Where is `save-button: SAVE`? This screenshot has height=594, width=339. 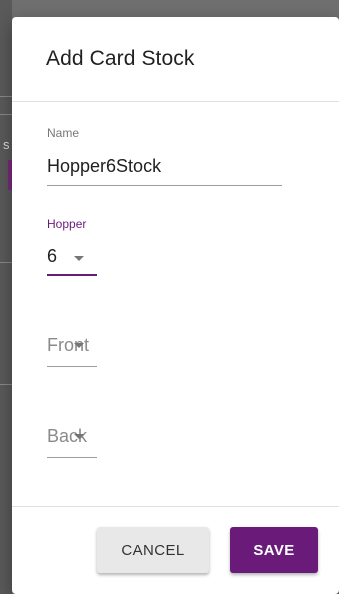 save-button: SAVE is located at coordinates (274, 550).